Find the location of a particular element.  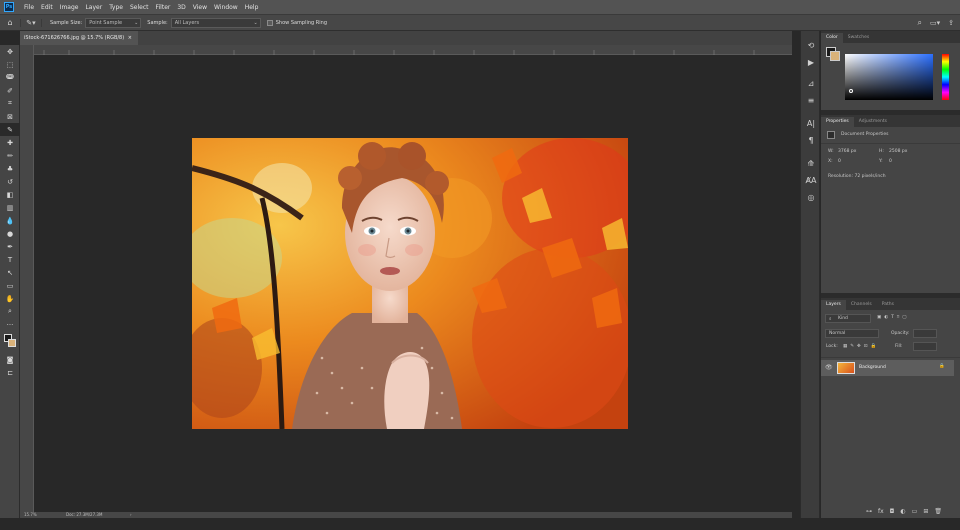

zoom-readout: 15.7% is located at coordinates (30, 514).